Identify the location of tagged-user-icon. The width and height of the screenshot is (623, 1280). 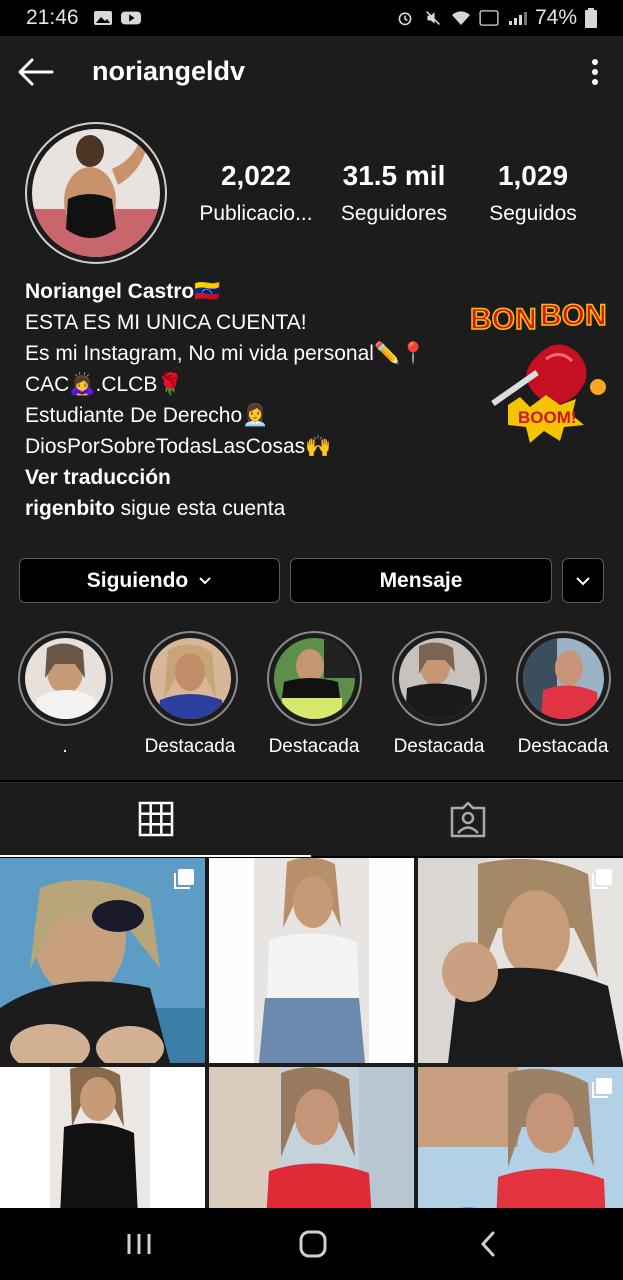
(467, 820).